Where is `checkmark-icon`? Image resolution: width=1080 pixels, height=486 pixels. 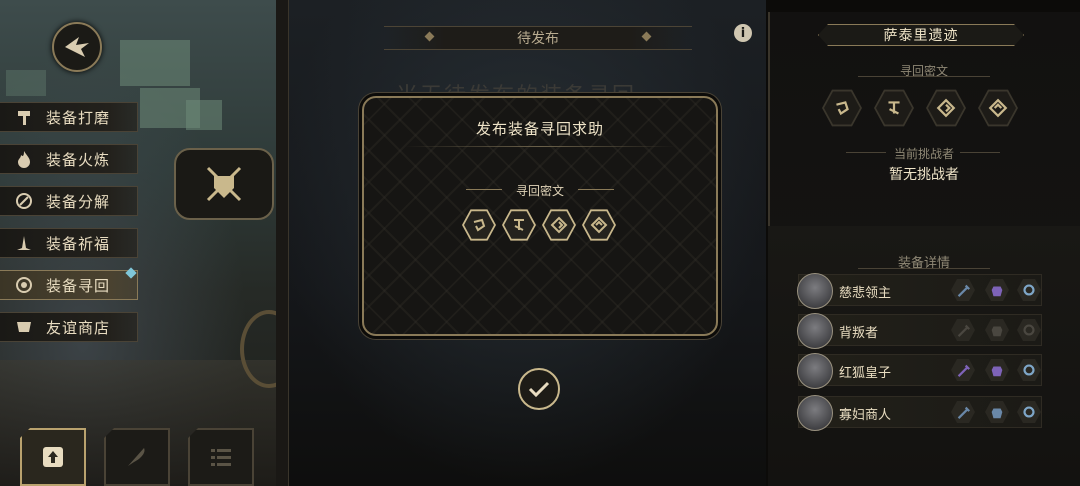
checkmark-icon is located at coordinates (539, 389).